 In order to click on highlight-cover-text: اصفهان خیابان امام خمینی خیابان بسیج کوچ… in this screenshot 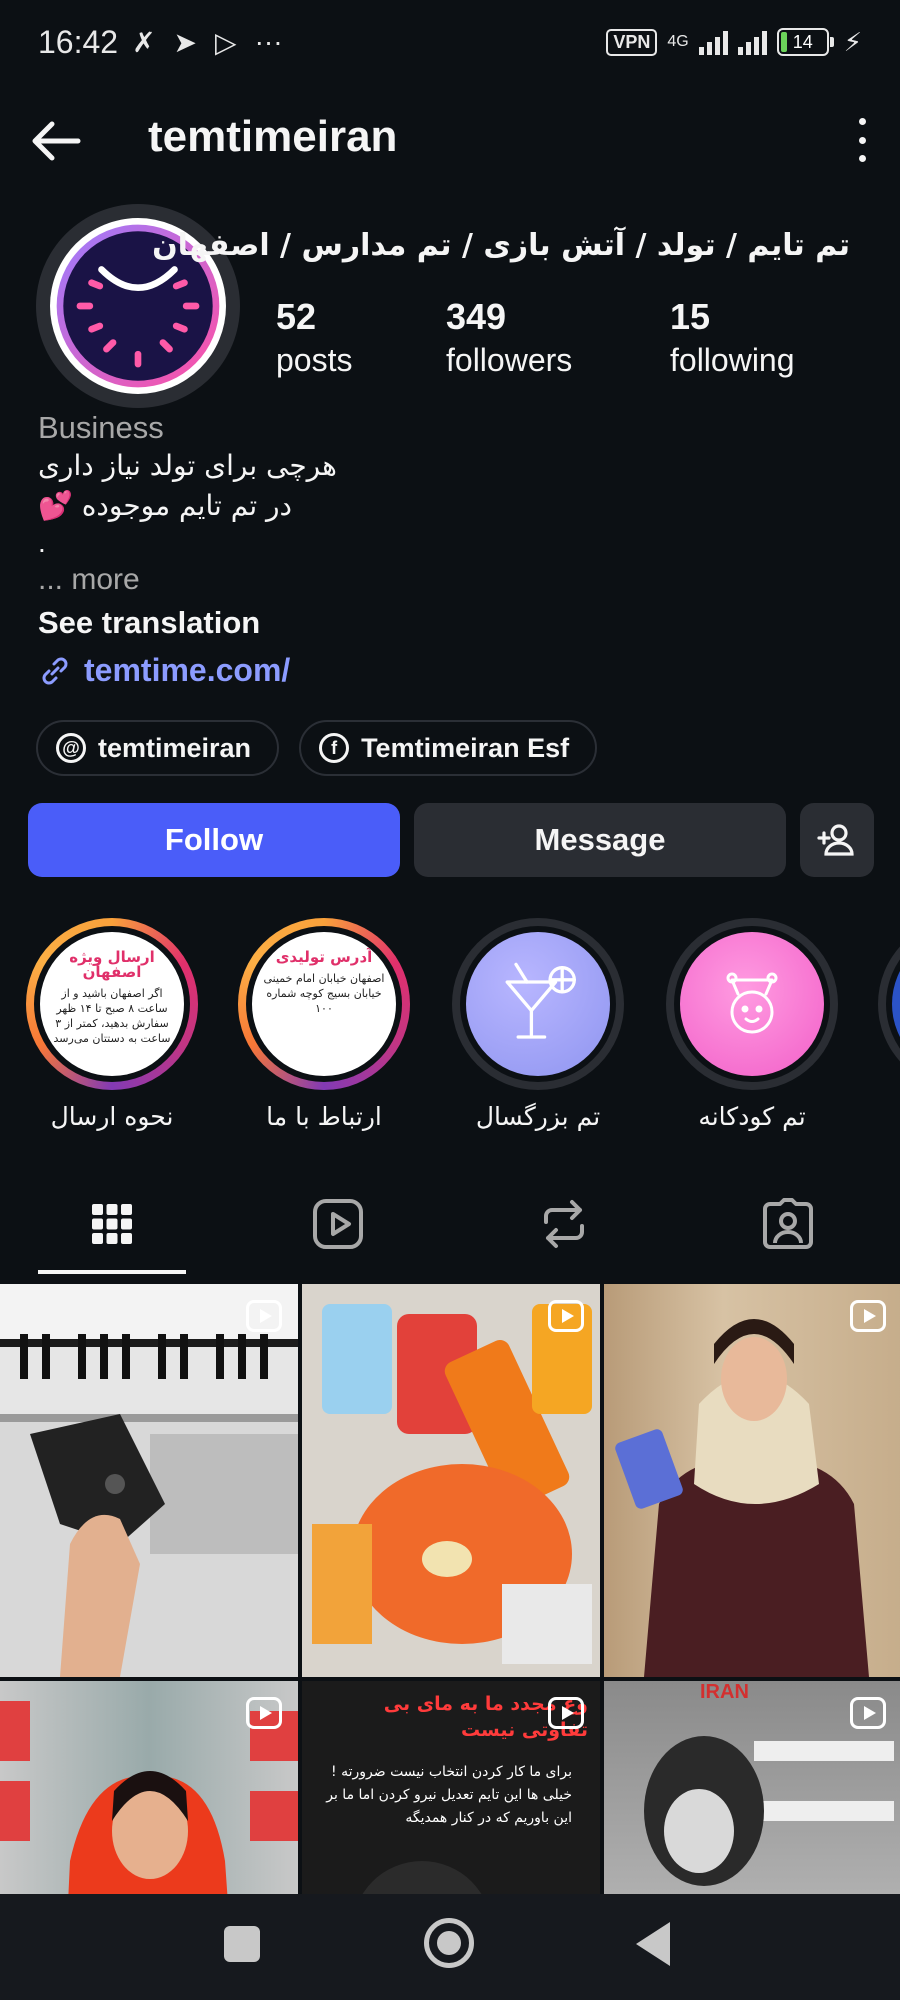, I will do `click(324, 993)`.